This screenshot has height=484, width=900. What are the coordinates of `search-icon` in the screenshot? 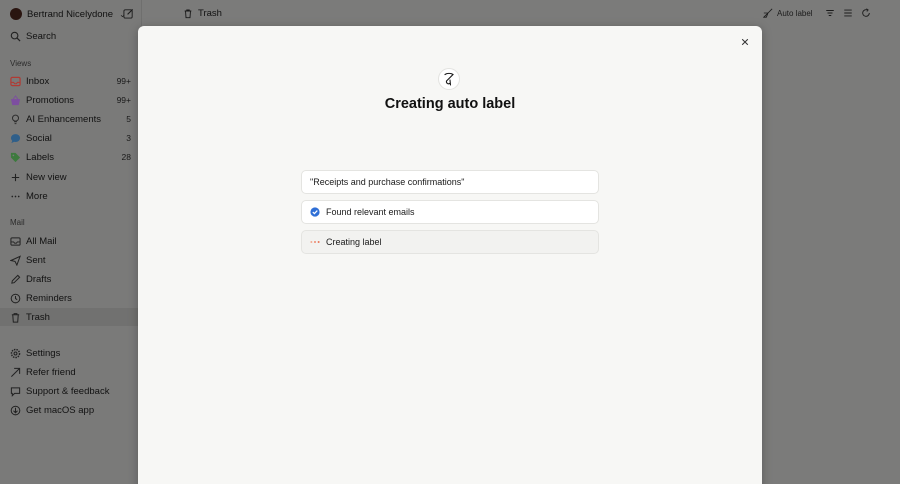 It's located at (15, 36).